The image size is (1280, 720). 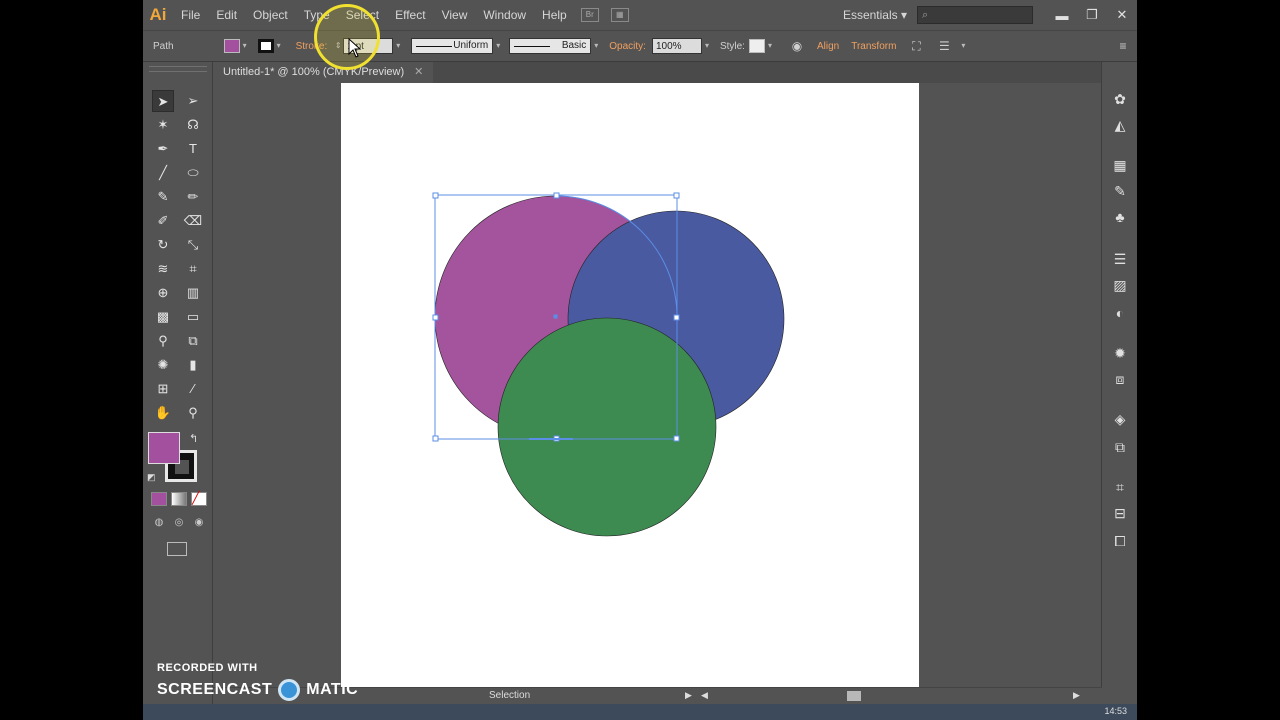 I want to click on handle-middle-right, so click(x=676, y=317).